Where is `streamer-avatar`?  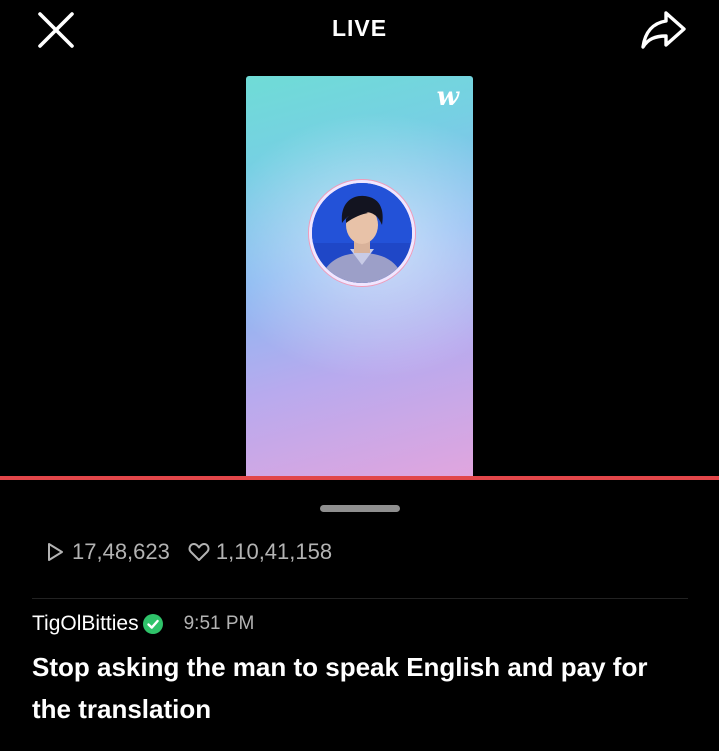 streamer-avatar is located at coordinates (362, 233).